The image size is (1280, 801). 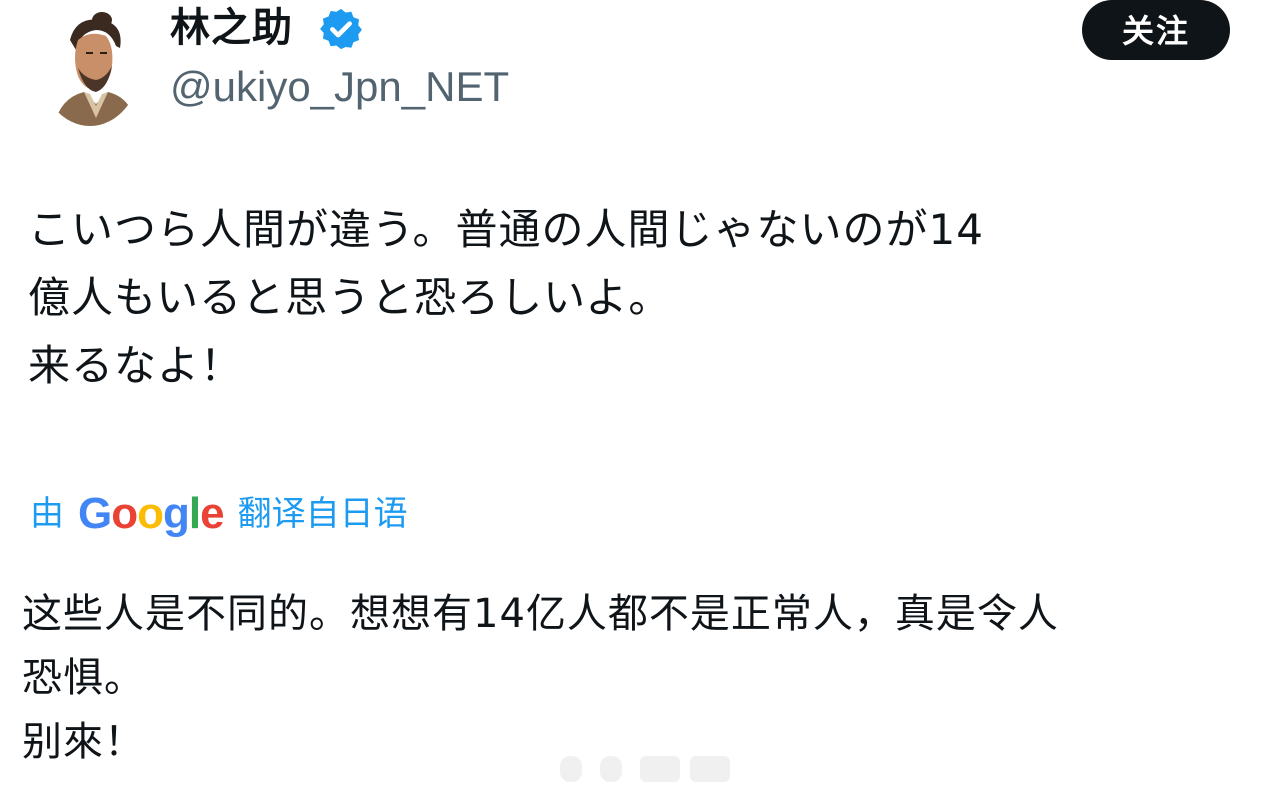 What do you see at coordinates (341, 29) in the screenshot?
I see `verified-badge-icon` at bounding box center [341, 29].